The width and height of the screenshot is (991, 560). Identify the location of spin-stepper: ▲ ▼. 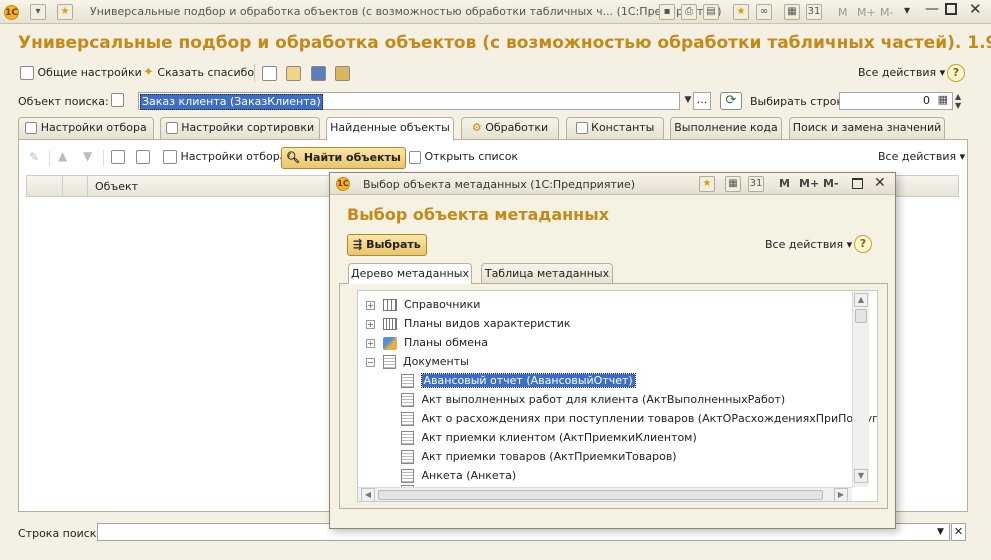
(958, 101).